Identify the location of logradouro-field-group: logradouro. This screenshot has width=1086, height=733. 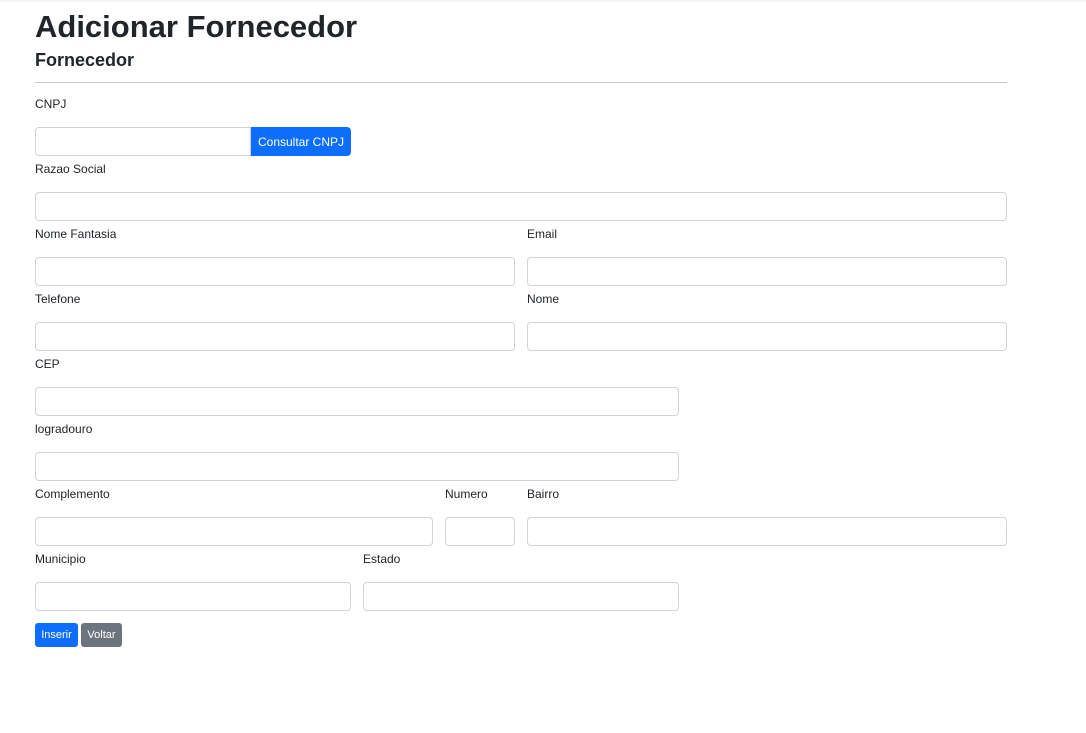
(357, 451).